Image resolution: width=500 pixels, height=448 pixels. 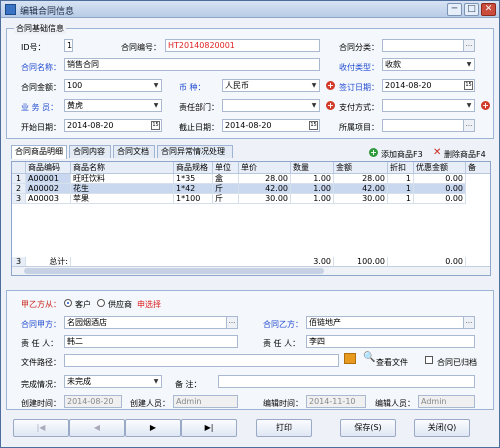 I want to click on cell-price: 28.00, so click(x=265, y=179).